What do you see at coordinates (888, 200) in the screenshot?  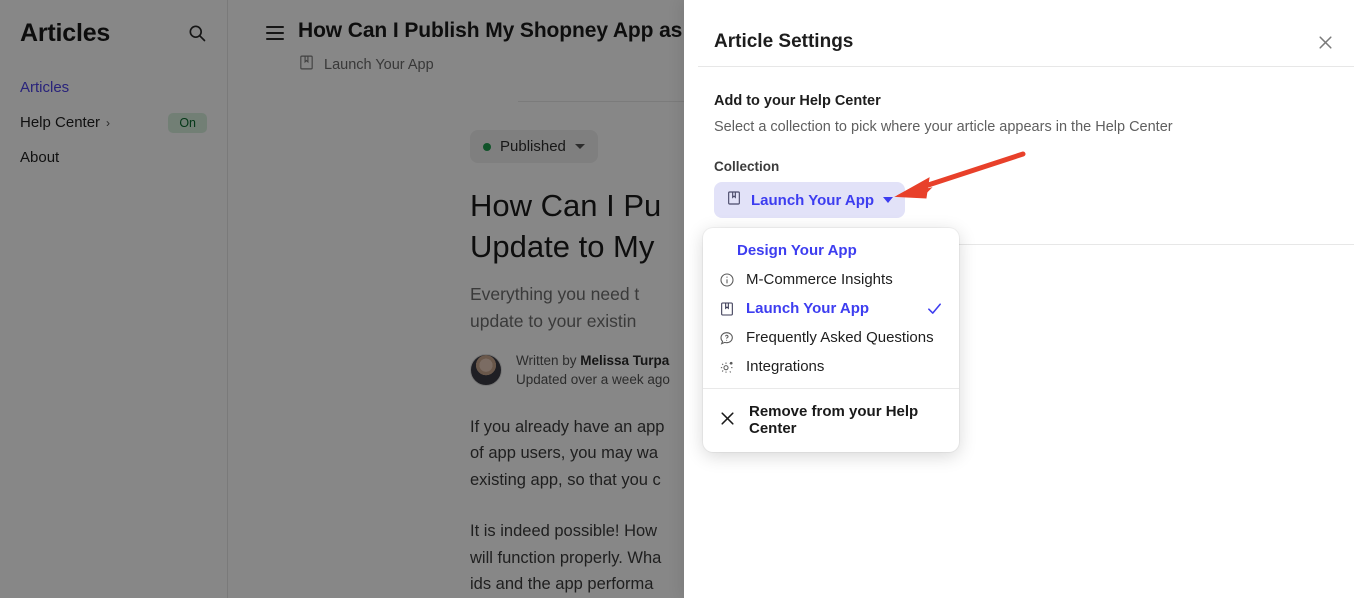 I see `chevron-down-icon` at bounding box center [888, 200].